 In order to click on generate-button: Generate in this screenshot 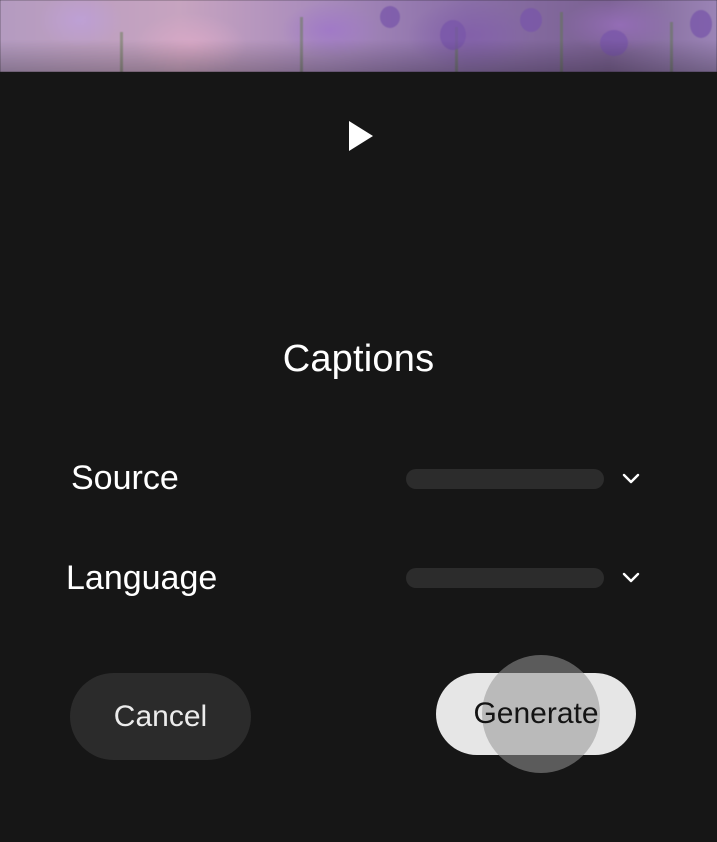, I will do `click(536, 714)`.